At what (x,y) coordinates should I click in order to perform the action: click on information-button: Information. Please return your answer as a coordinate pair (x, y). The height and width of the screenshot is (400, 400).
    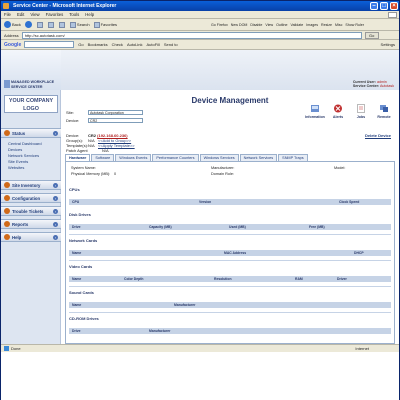
    Looking at the image, I should click on (315, 111).